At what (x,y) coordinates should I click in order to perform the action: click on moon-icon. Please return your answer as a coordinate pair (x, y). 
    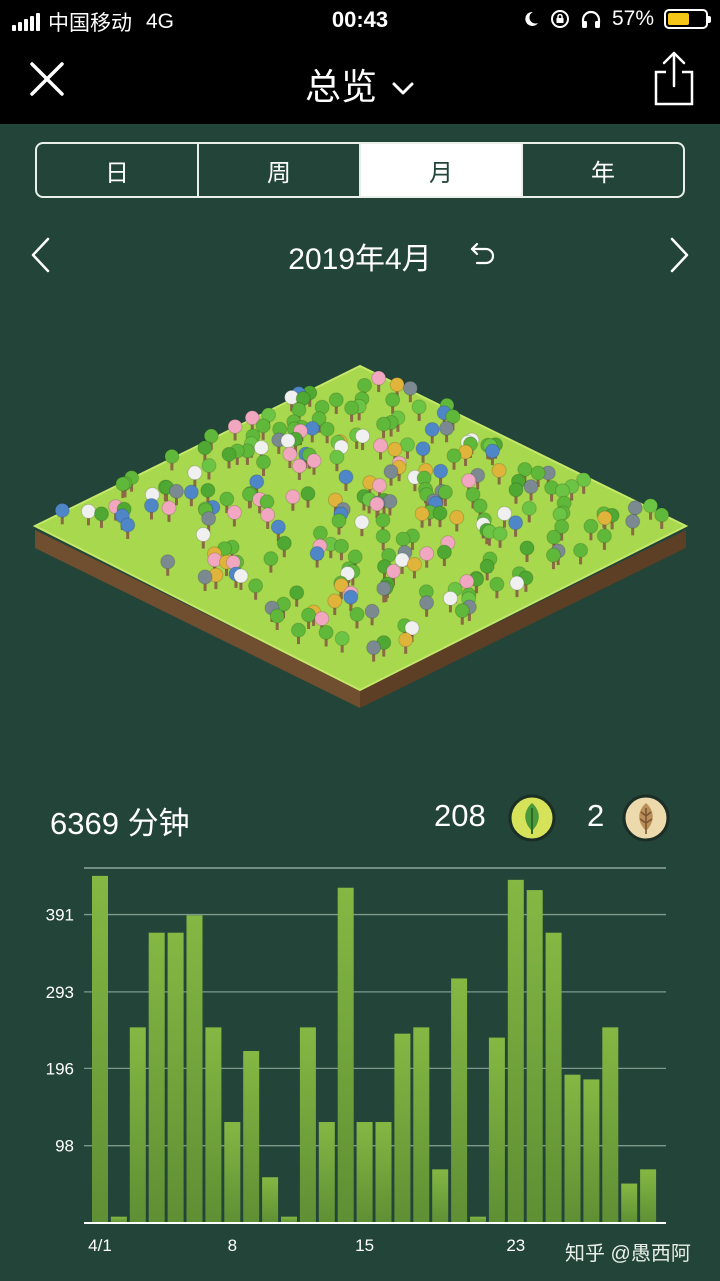
    Looking at the image, I should click on (531, 18).